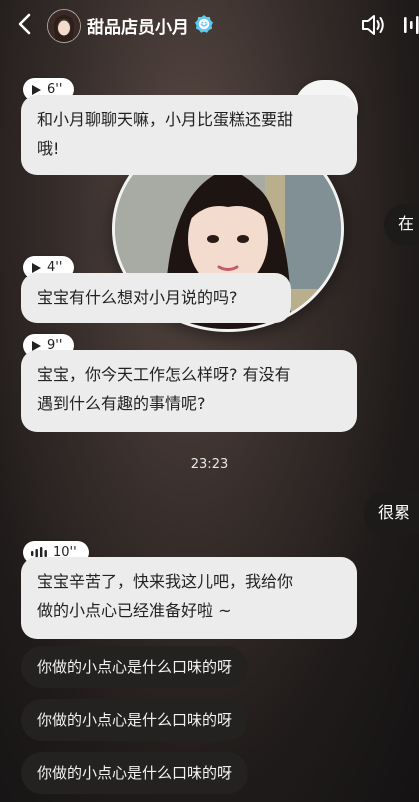  Describe the element at coordinates (209, 464) in the screenshot. I see `timestamp: 23:23` at that location.